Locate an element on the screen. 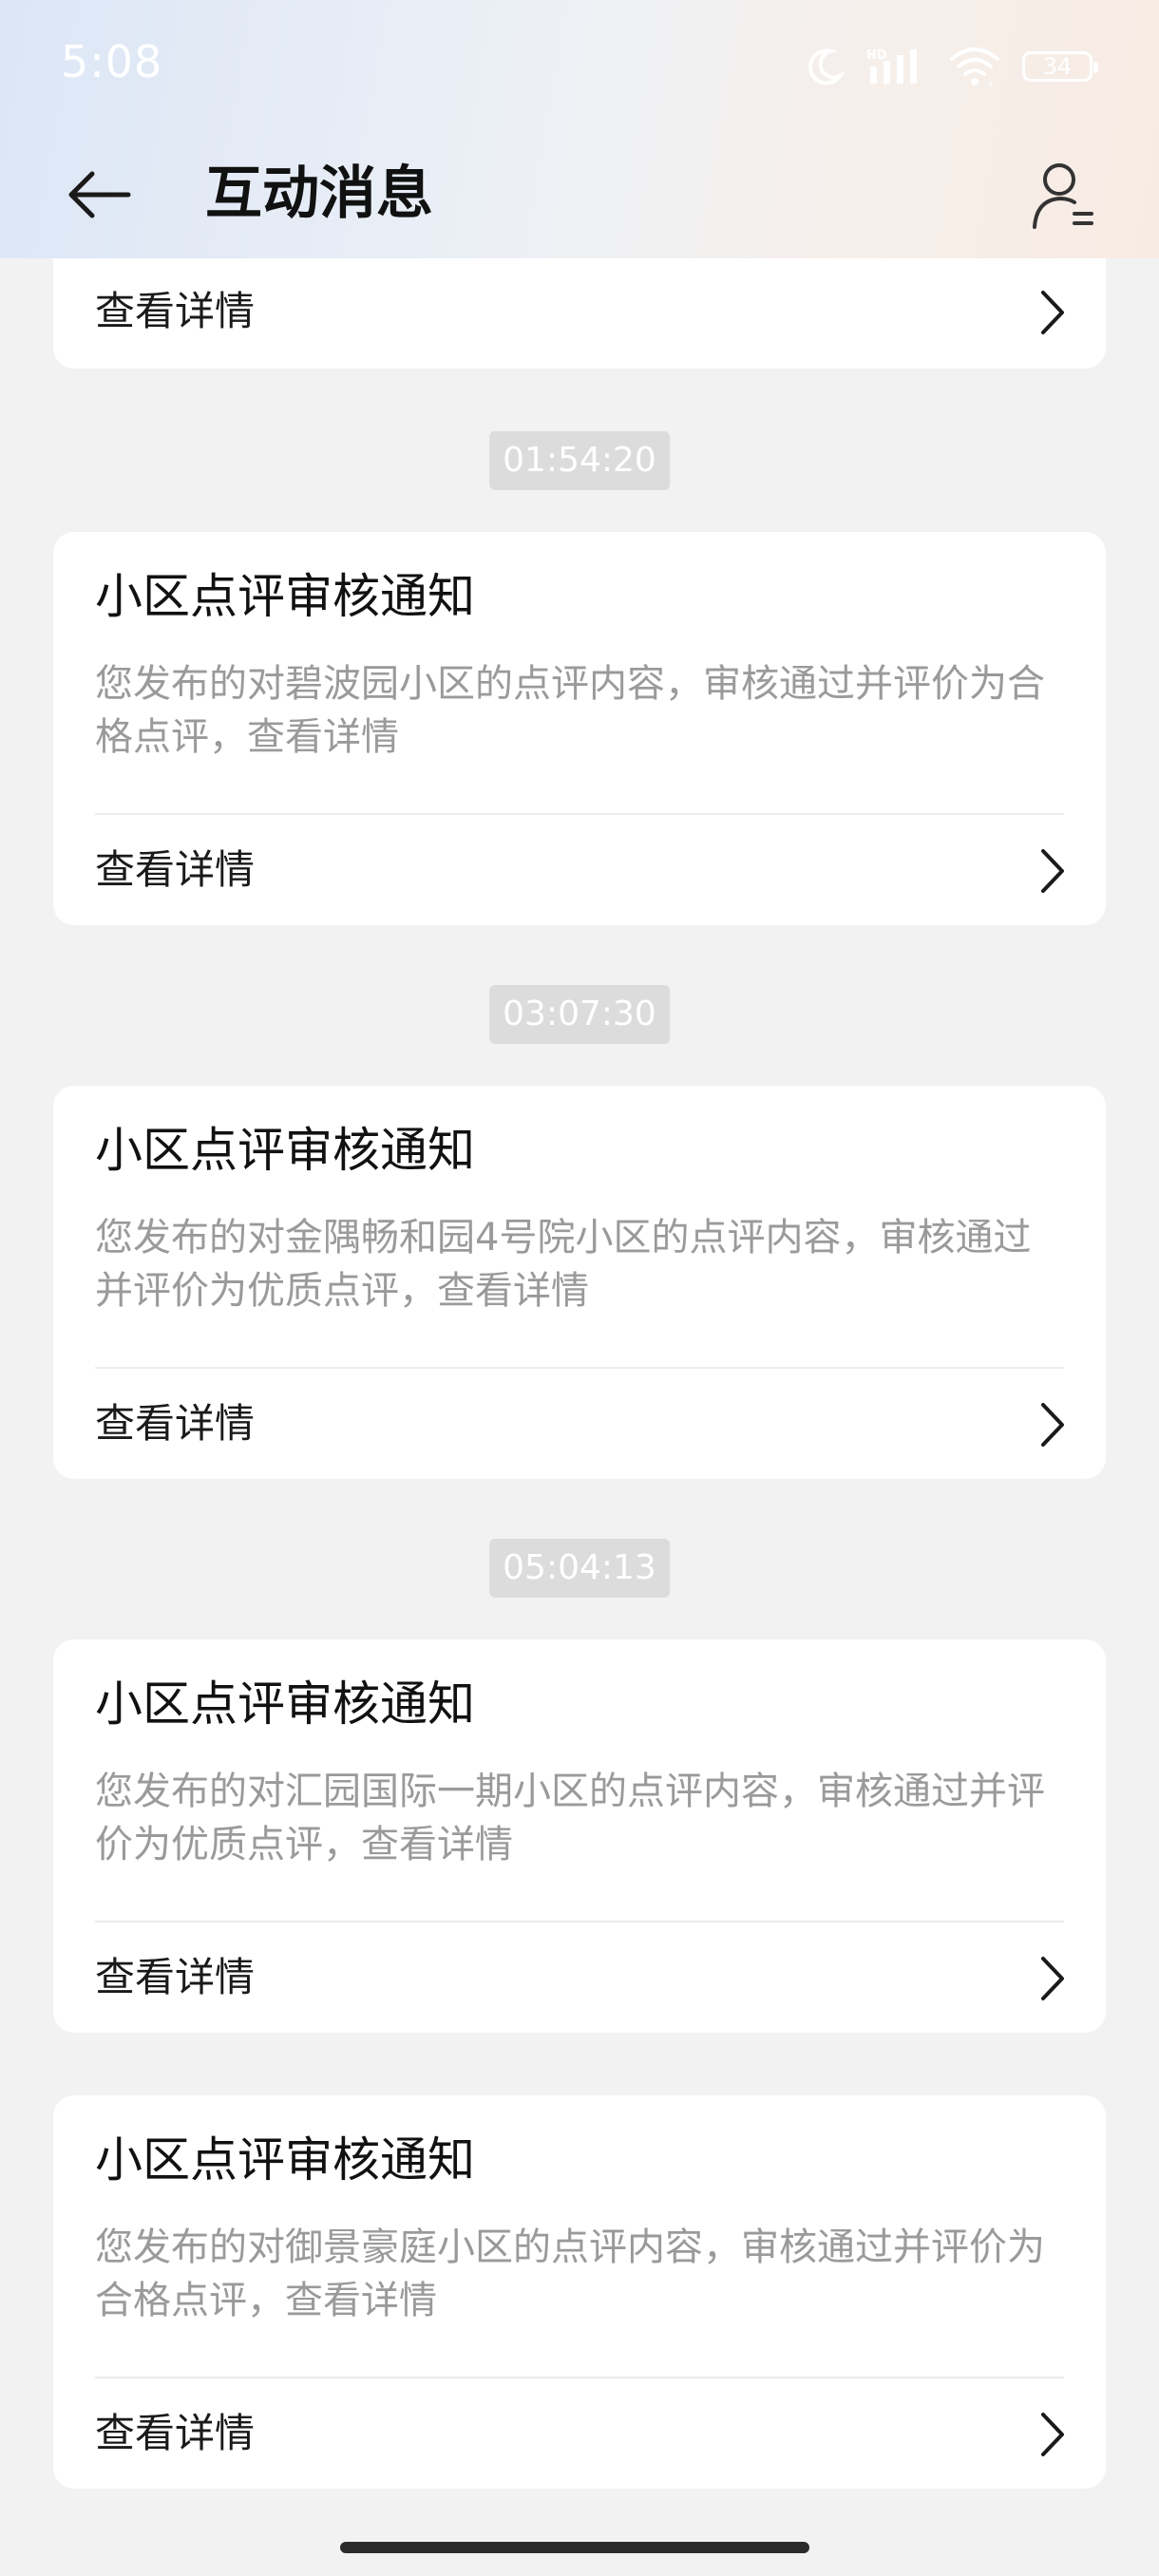 The width and height of the screenshot is (1159, 2576). nav-bar: 互动消息 is located at coordinates (579, 194).